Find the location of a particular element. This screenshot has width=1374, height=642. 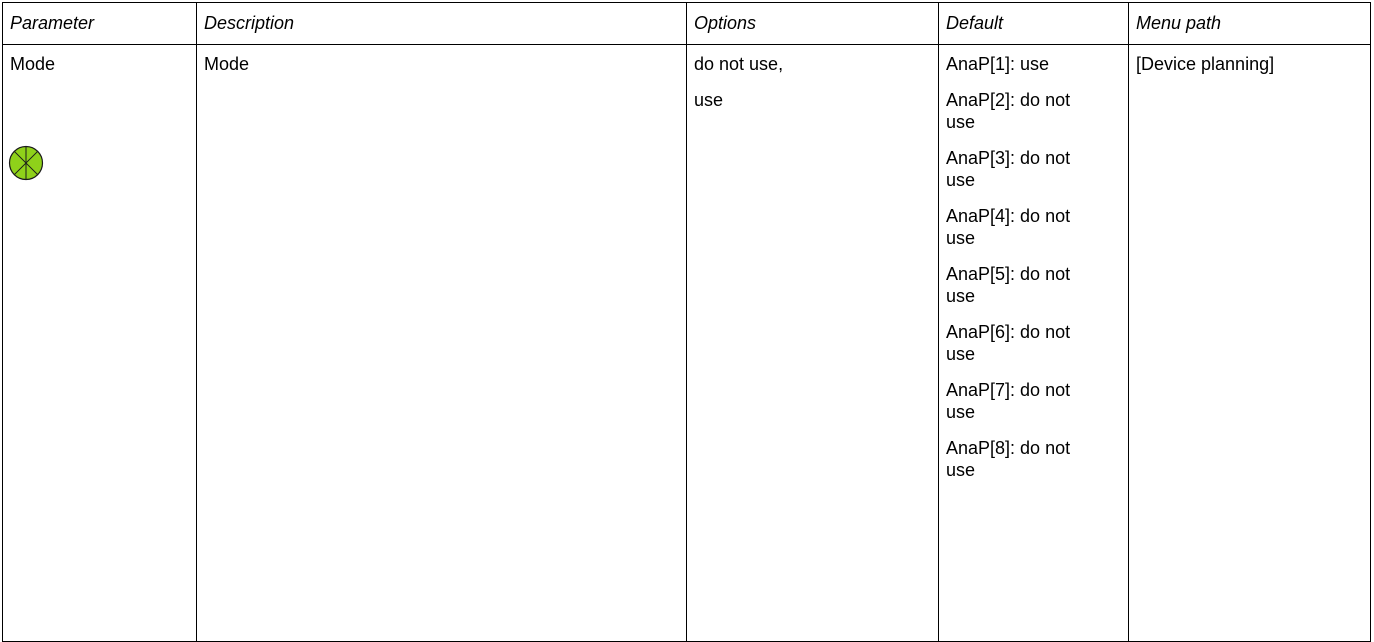

device-planning-icon is located at coordinates (26, 163).